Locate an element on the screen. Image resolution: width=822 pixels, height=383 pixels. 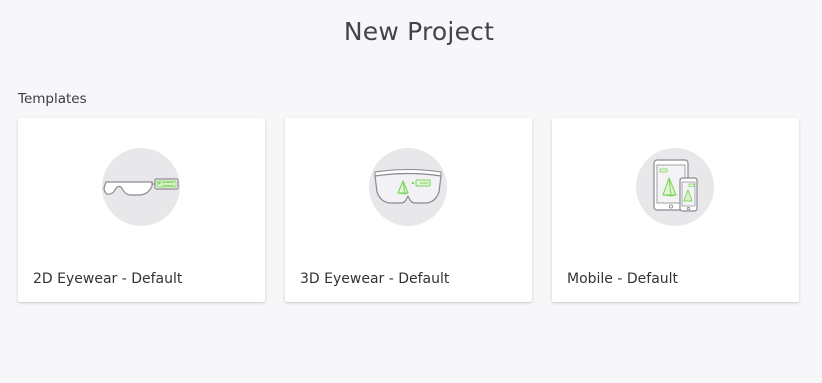
template-card-label: 3D Eyewear - Default is located at coordinates (375, 279).